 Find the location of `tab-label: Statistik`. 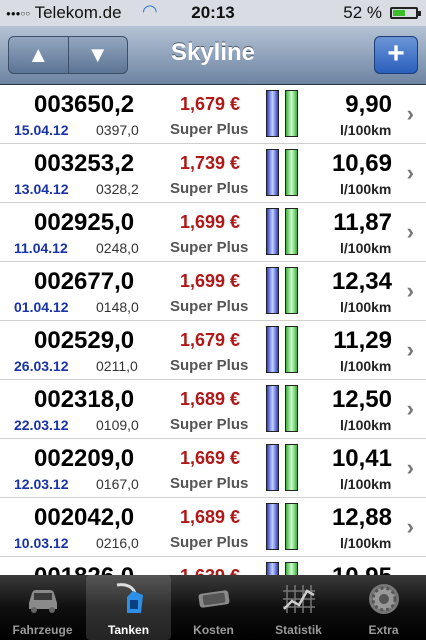

tab-label: Statistik is located at coordinates (298, 630).